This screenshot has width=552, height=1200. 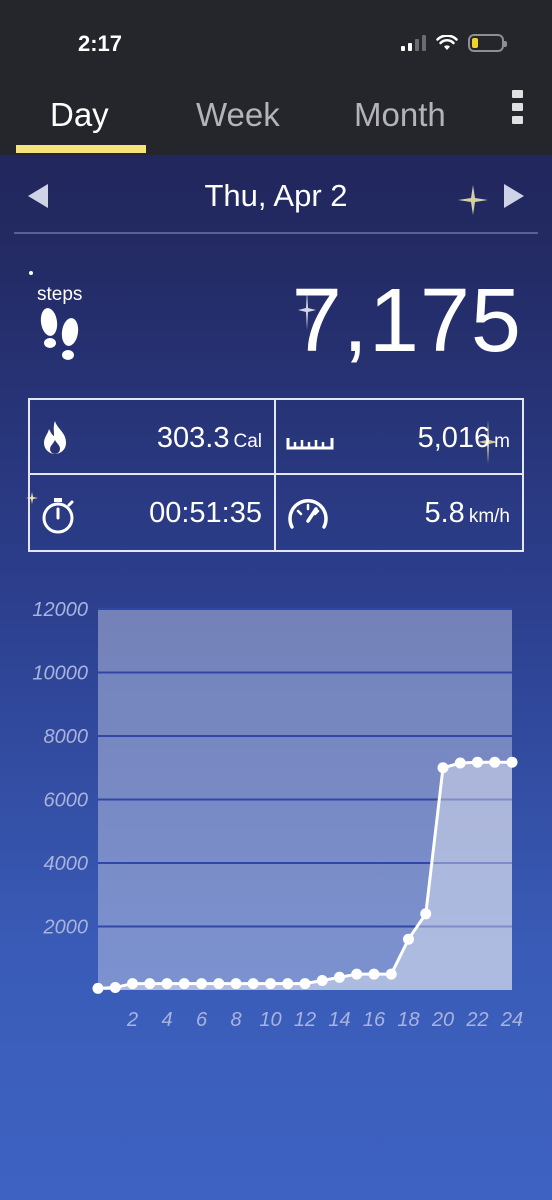 I want to click on tab-week: Week, so click(x=238, y=115).